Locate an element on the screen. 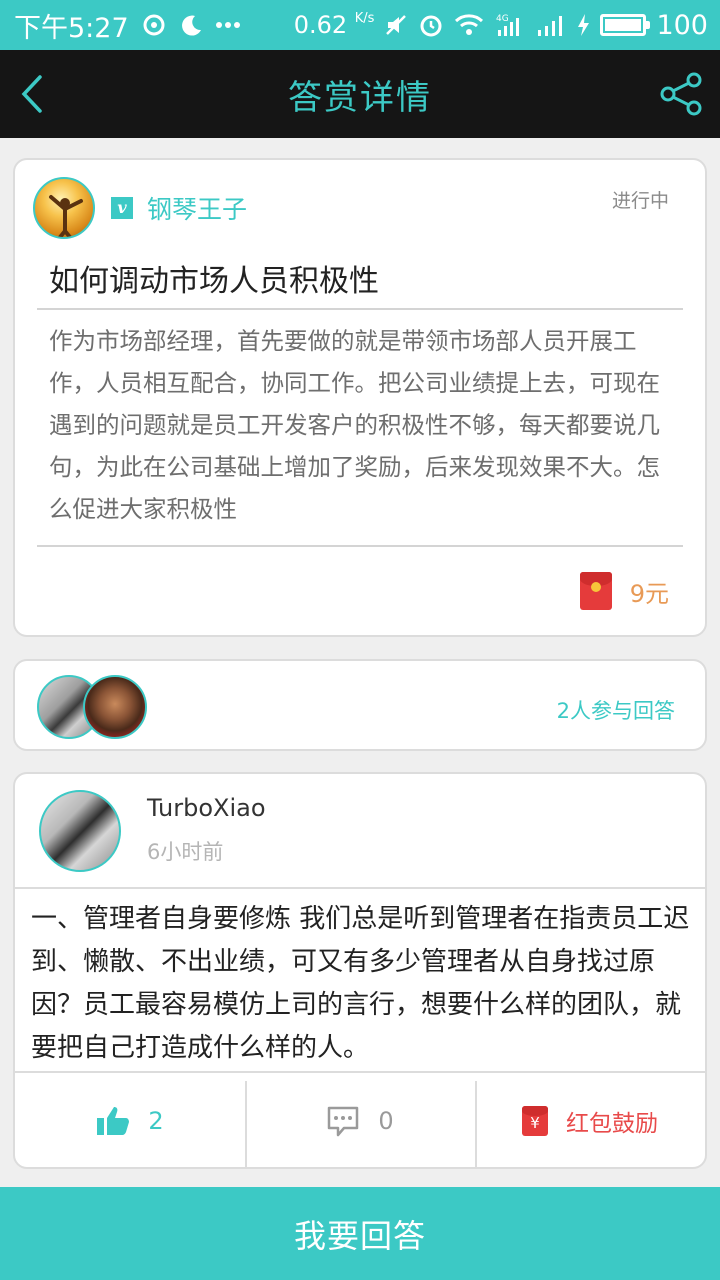 The height and width of the screenshot is (1280, 720). question-status: 进行中 is located at coordinates (640, 201).